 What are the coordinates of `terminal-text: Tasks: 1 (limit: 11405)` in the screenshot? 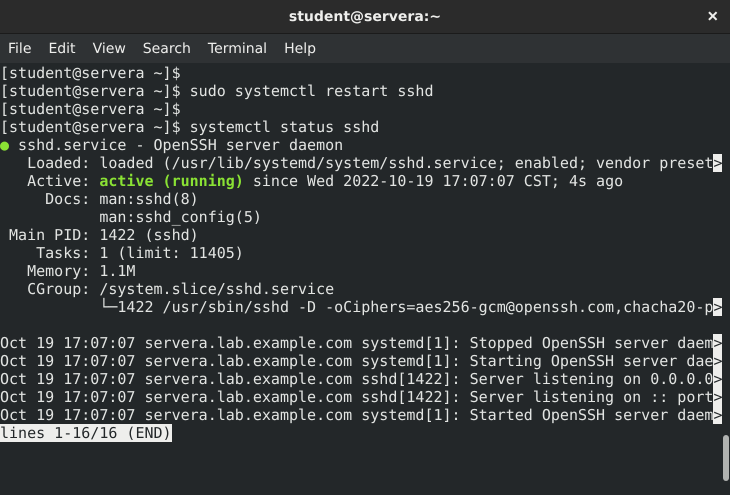 It's located at (139, 253).